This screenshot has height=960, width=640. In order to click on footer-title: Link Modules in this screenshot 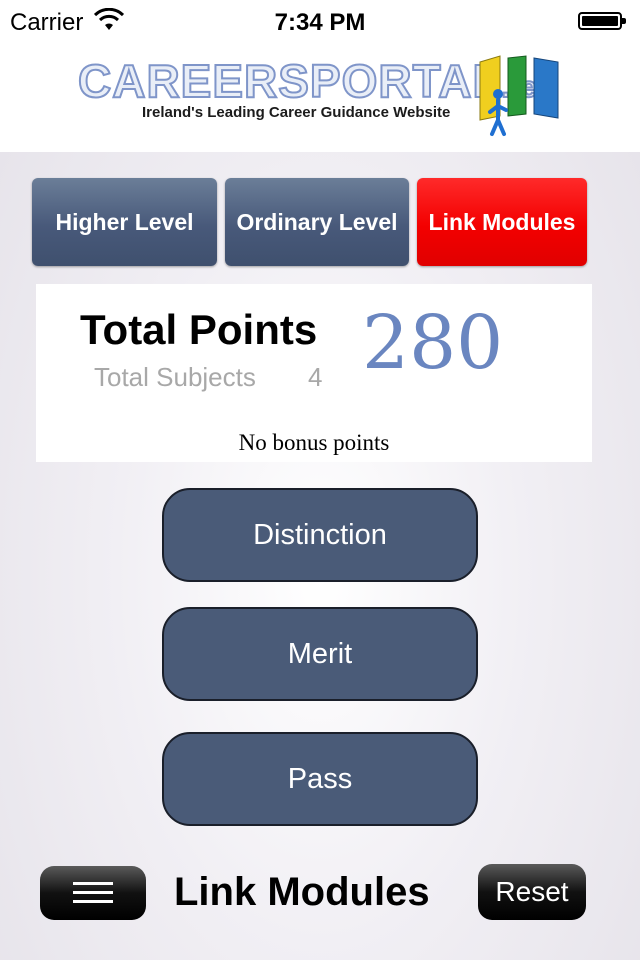, I will do `click(302, 892)`.